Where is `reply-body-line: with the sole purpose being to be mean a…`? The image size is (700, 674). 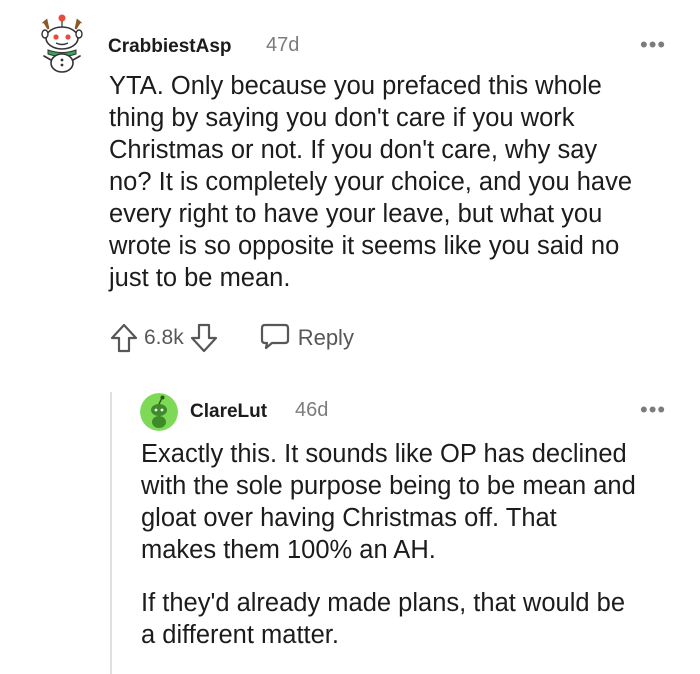
reply-body-line: with the sole purpose being to be mean a… is located at coordinates (388, 486).